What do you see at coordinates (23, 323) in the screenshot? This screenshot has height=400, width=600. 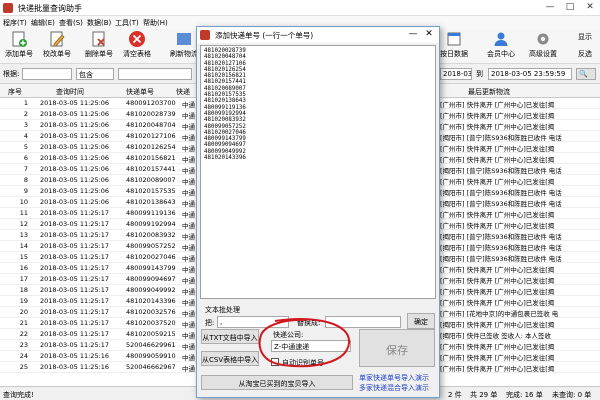 I see `cell-index: 21` at bounding box center [23, 323].